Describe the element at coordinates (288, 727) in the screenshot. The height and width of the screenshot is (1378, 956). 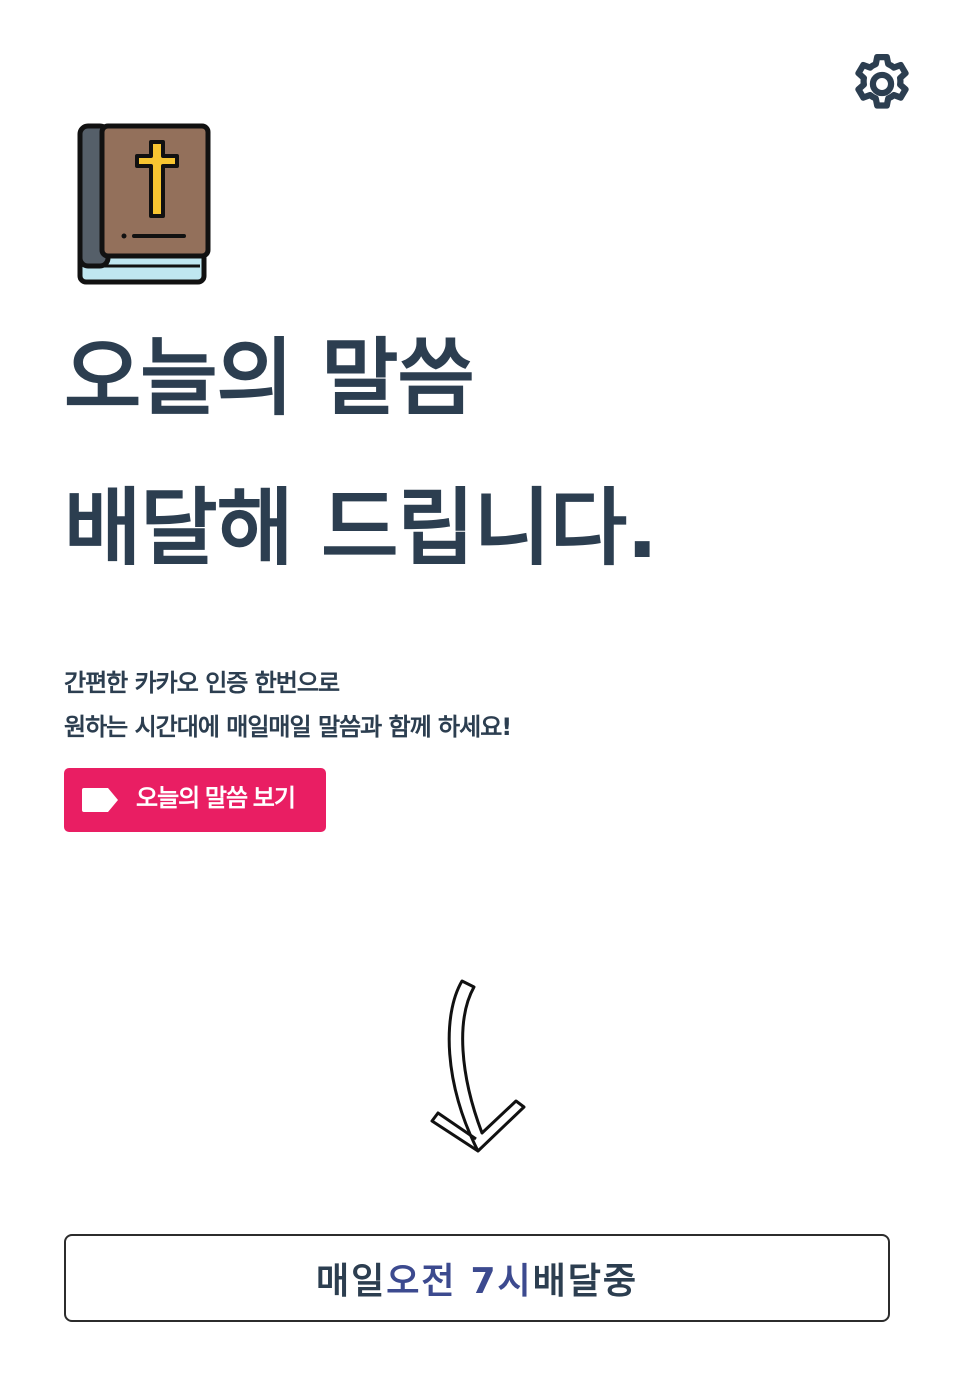
I see `description-line2: 원하는 시간대에 매일매일 말씀과 함께 하세요!` at that location.